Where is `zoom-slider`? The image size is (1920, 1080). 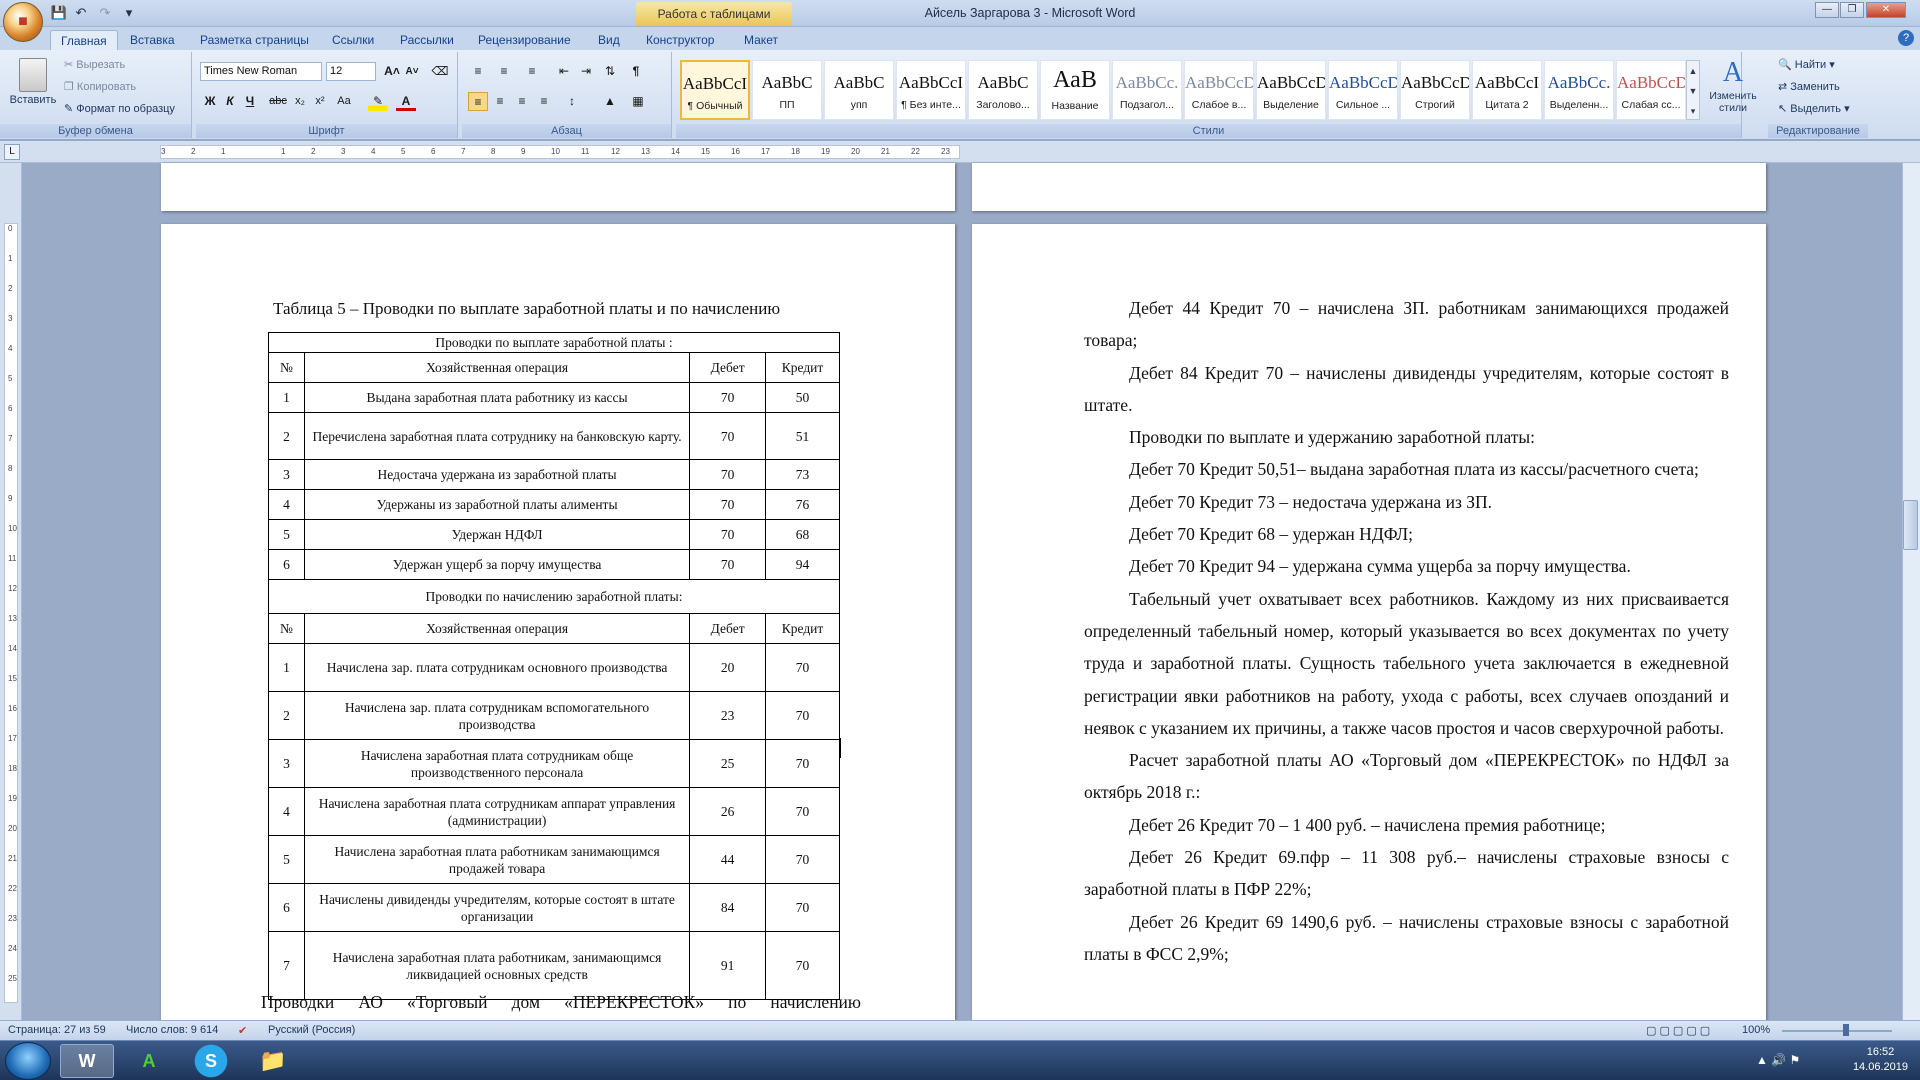
zoom-slider is located at coordinates (1837, 1031).